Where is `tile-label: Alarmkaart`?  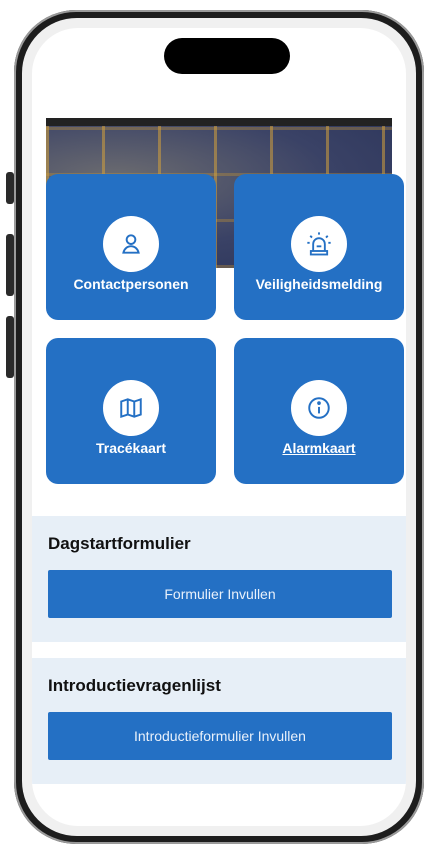
tile-label: Alarmkaart is located at coordinates (319, 448).